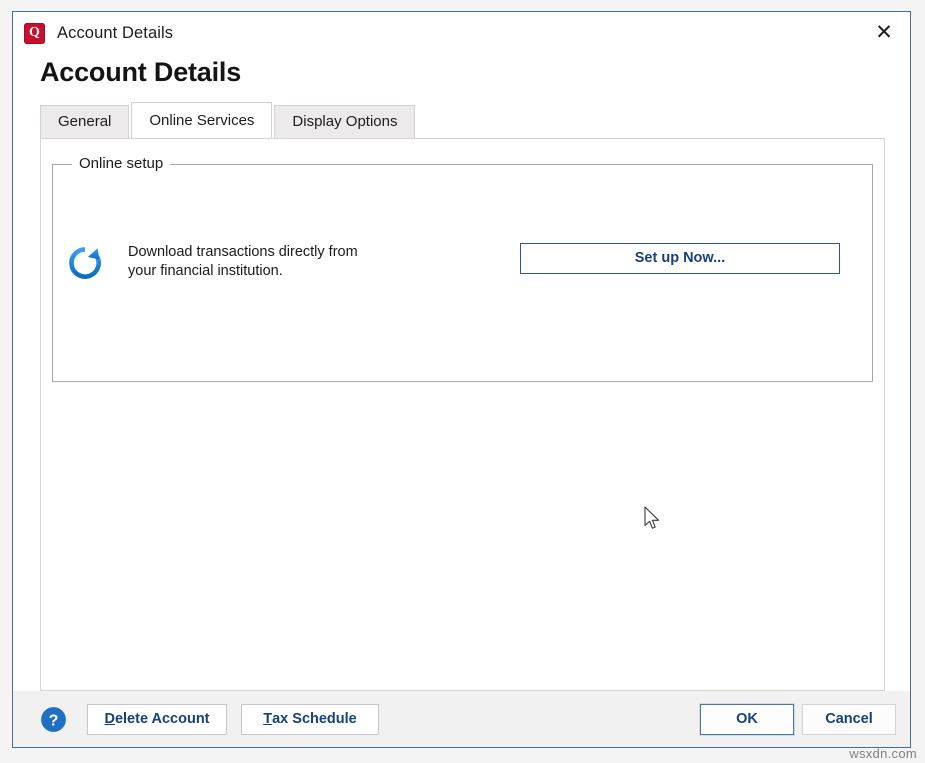  Describe the element at coordinates (884, 32) in the screenshot. I see `close-icon: ✕` at that location.